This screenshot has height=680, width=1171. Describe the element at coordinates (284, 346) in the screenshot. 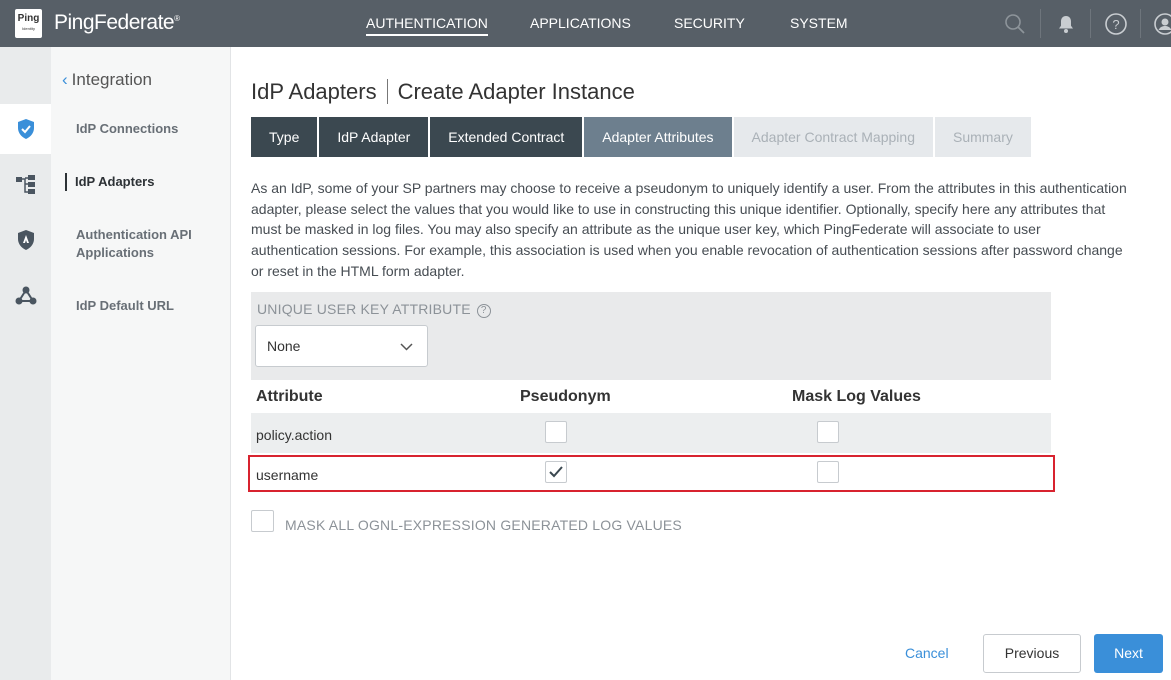

I see `select-value: None` at that location.